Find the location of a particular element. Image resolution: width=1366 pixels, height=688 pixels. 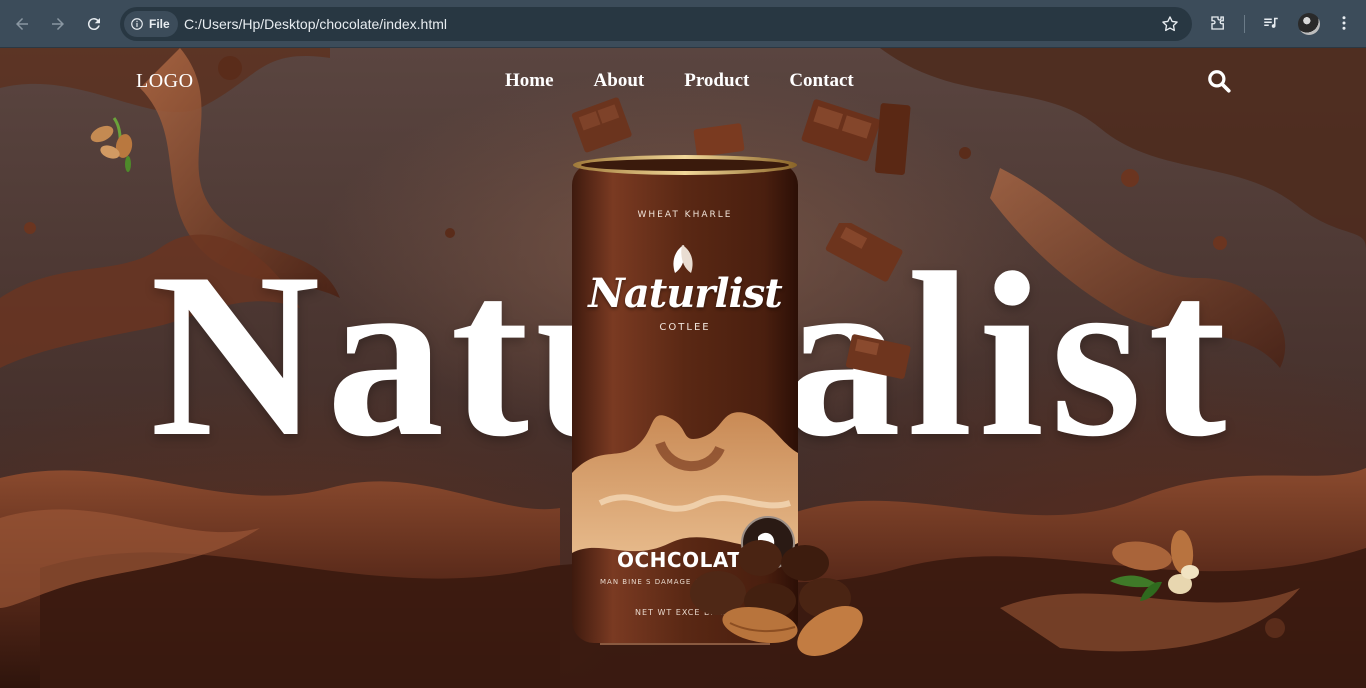

main-nav: Home About Product Contact is located at coordinates (679, 81).